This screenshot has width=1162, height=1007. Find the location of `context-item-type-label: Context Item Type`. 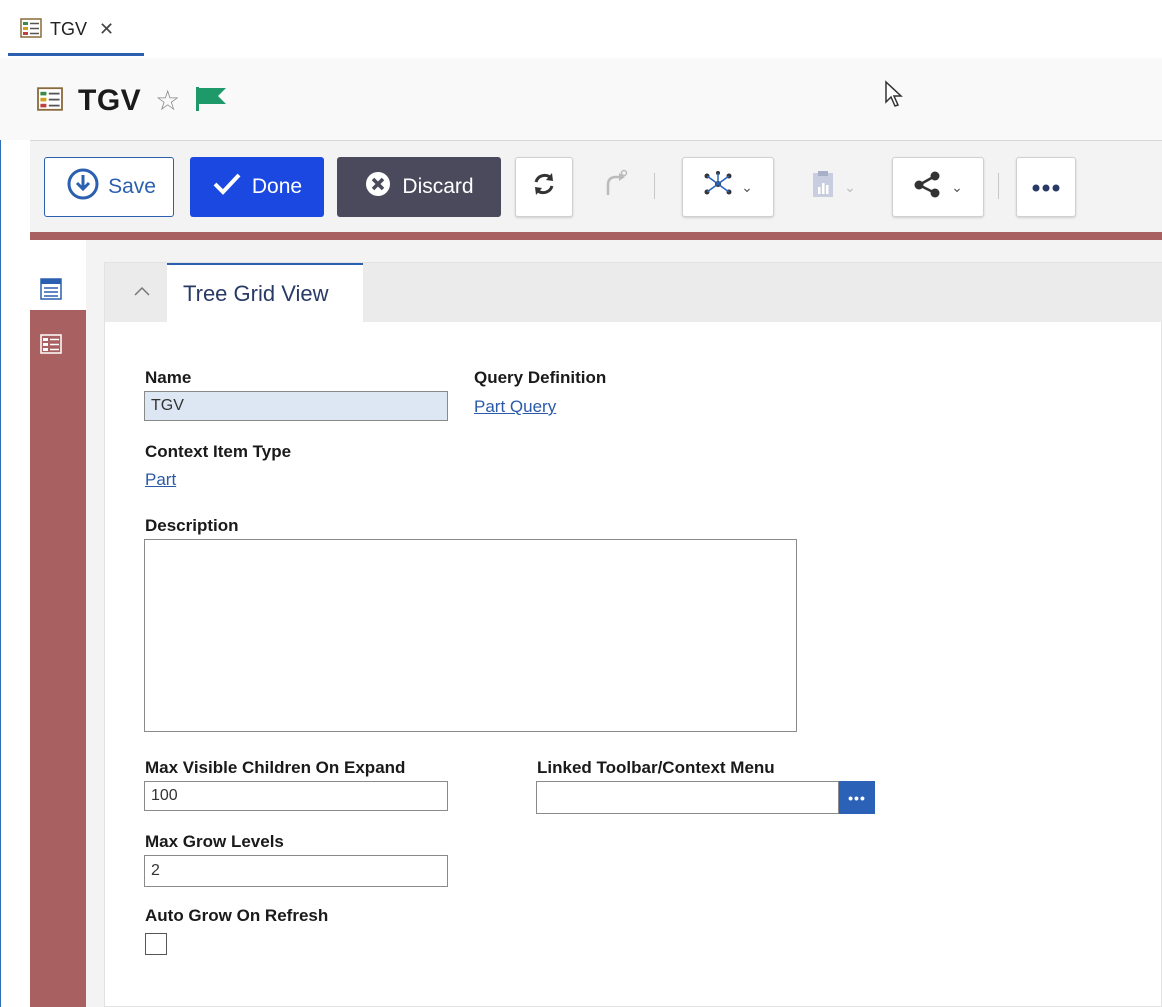

context-item-type-label: Context Item Type is located at coordinates (218, 451).